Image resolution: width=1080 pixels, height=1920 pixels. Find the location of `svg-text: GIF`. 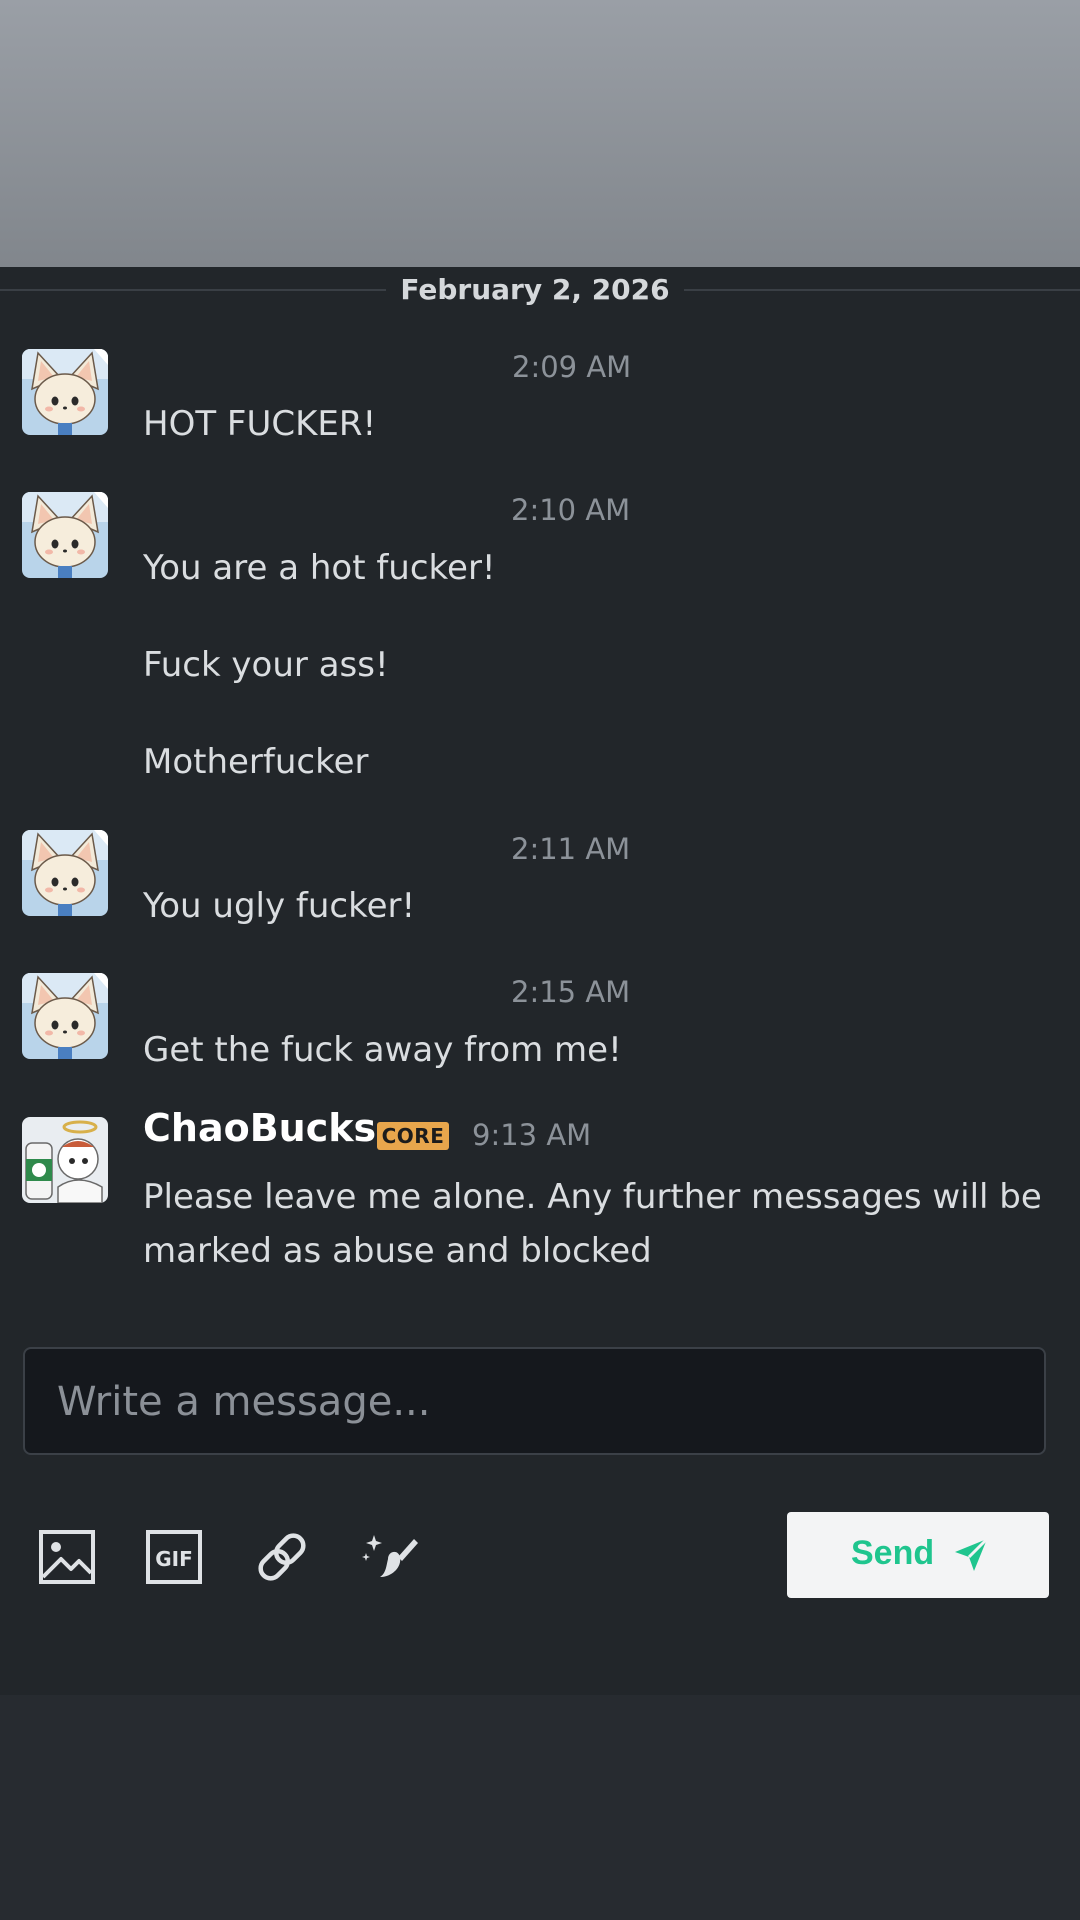

svg-text: GIF is located at coordinates (174, 1559).